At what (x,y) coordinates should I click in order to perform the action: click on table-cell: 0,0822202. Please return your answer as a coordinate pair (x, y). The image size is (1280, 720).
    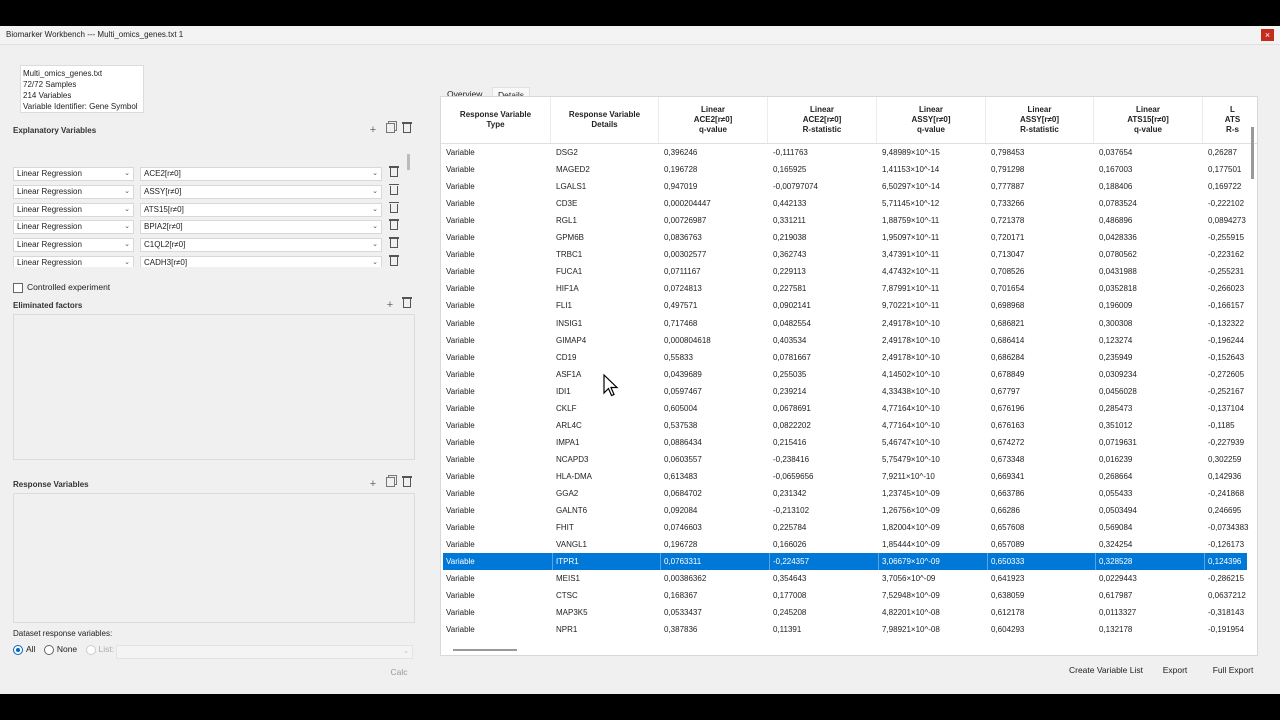
    Looking at the image, I should click on (792, 425).